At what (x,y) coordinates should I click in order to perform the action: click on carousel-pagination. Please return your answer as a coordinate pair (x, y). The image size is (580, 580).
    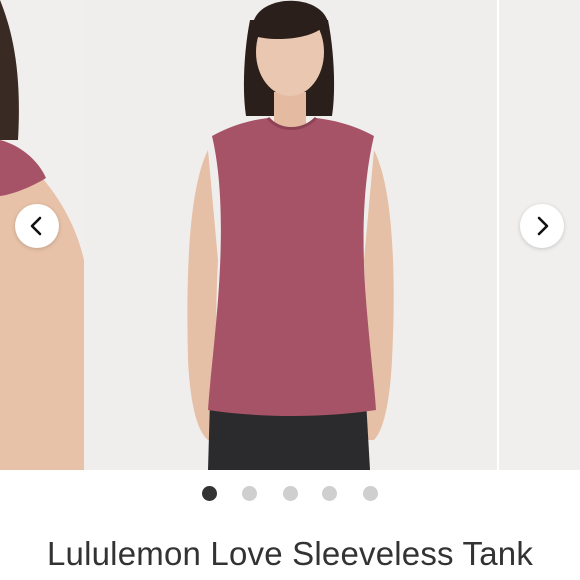
    Looking at the image, I should click on (290, 494).